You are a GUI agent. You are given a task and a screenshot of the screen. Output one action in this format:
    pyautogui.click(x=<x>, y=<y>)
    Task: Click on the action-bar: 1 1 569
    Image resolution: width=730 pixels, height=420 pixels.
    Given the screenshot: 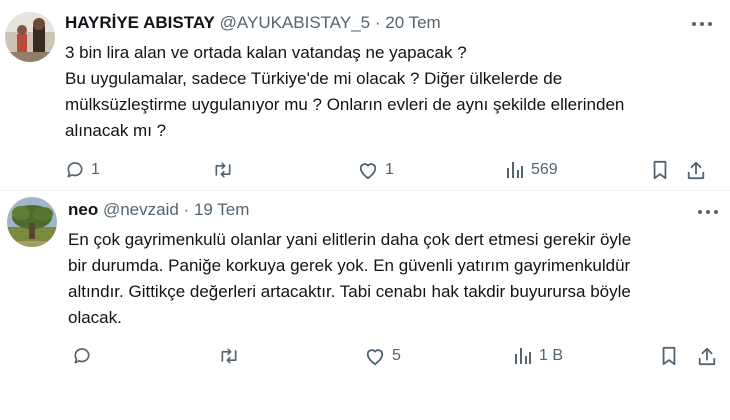 What is the action you would take?
    pyautogui.click(x=365, y=171)
    